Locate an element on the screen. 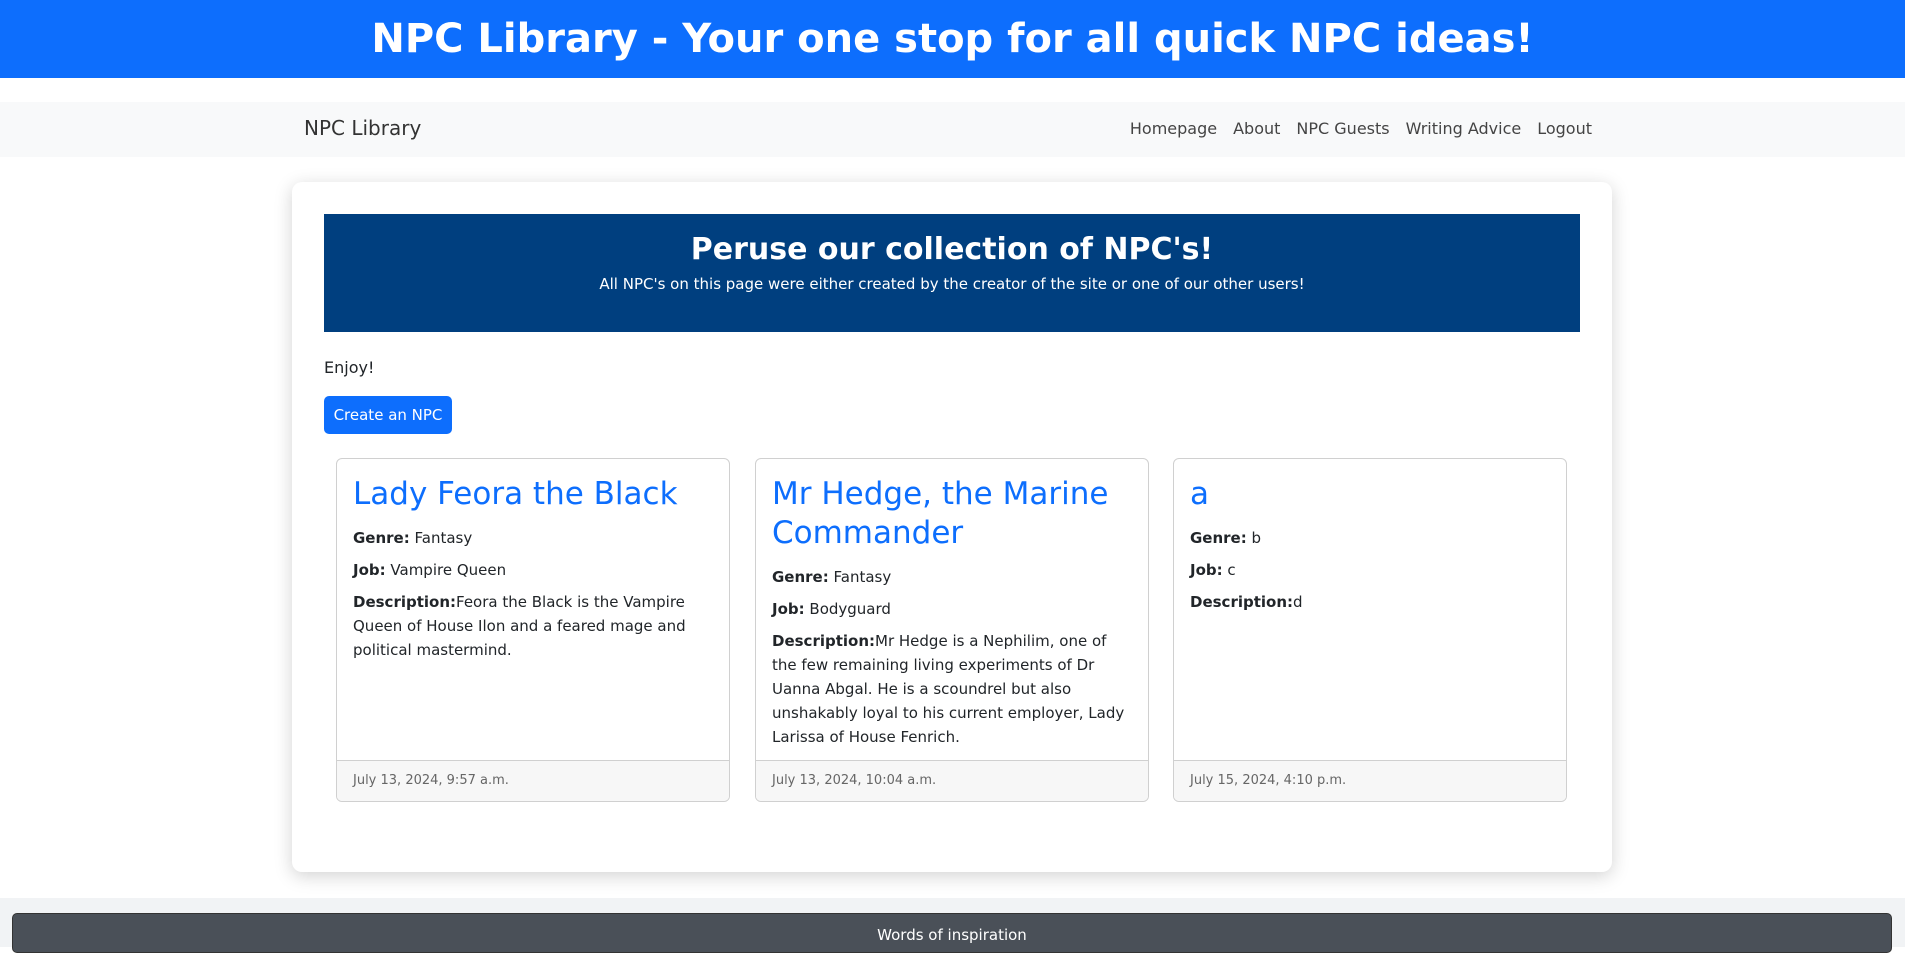  npc-job: Job: c is located at coordinates (1370, 570).